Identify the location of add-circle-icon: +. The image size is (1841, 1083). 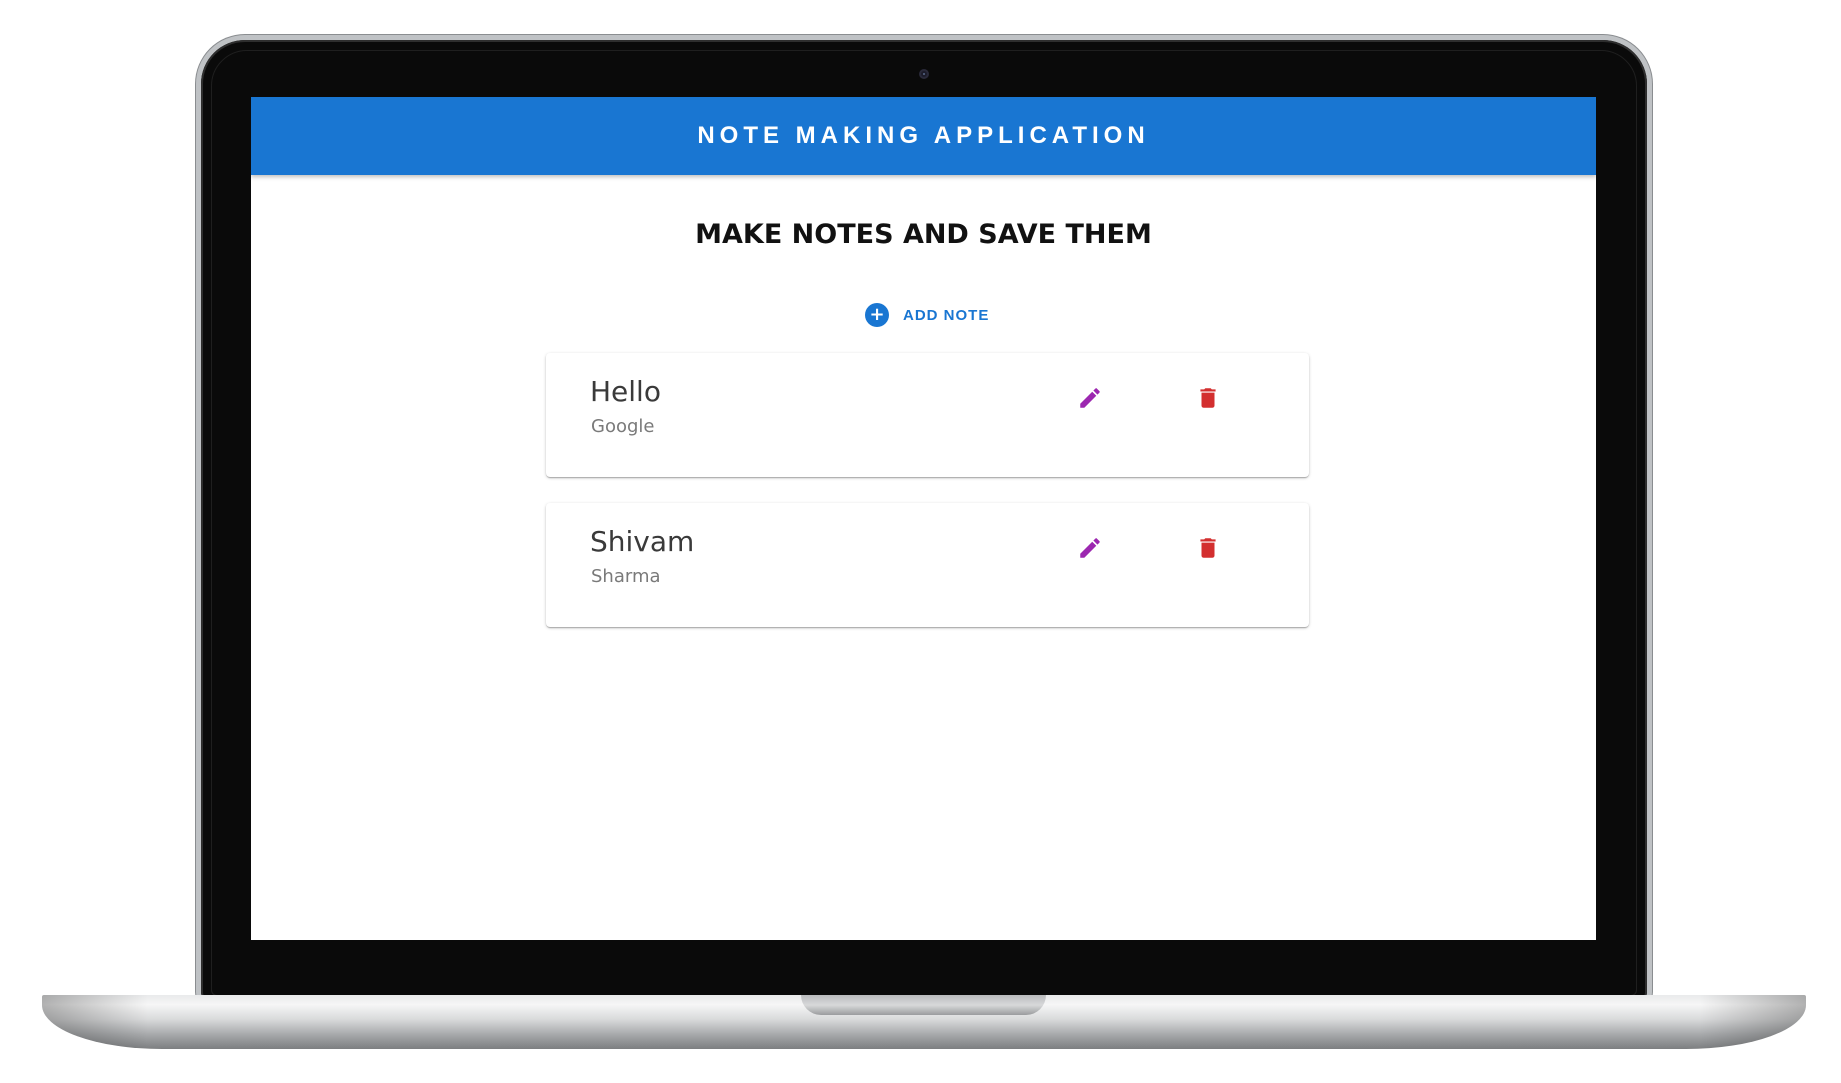
(877, 315).